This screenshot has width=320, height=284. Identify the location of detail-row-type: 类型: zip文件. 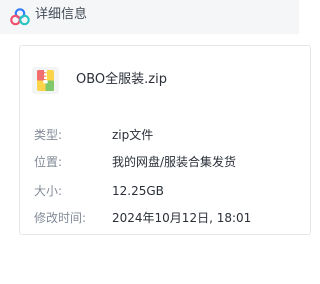
(165, 135).